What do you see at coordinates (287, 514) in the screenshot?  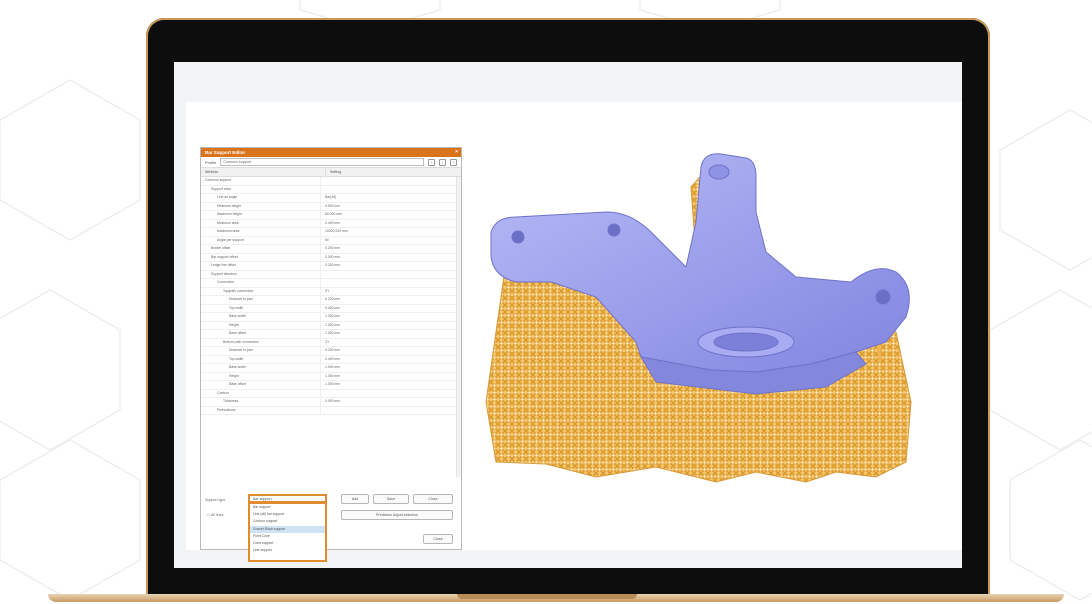 I see `dropdown-option: Line (all) bar support` at bounding box center [287, 514].